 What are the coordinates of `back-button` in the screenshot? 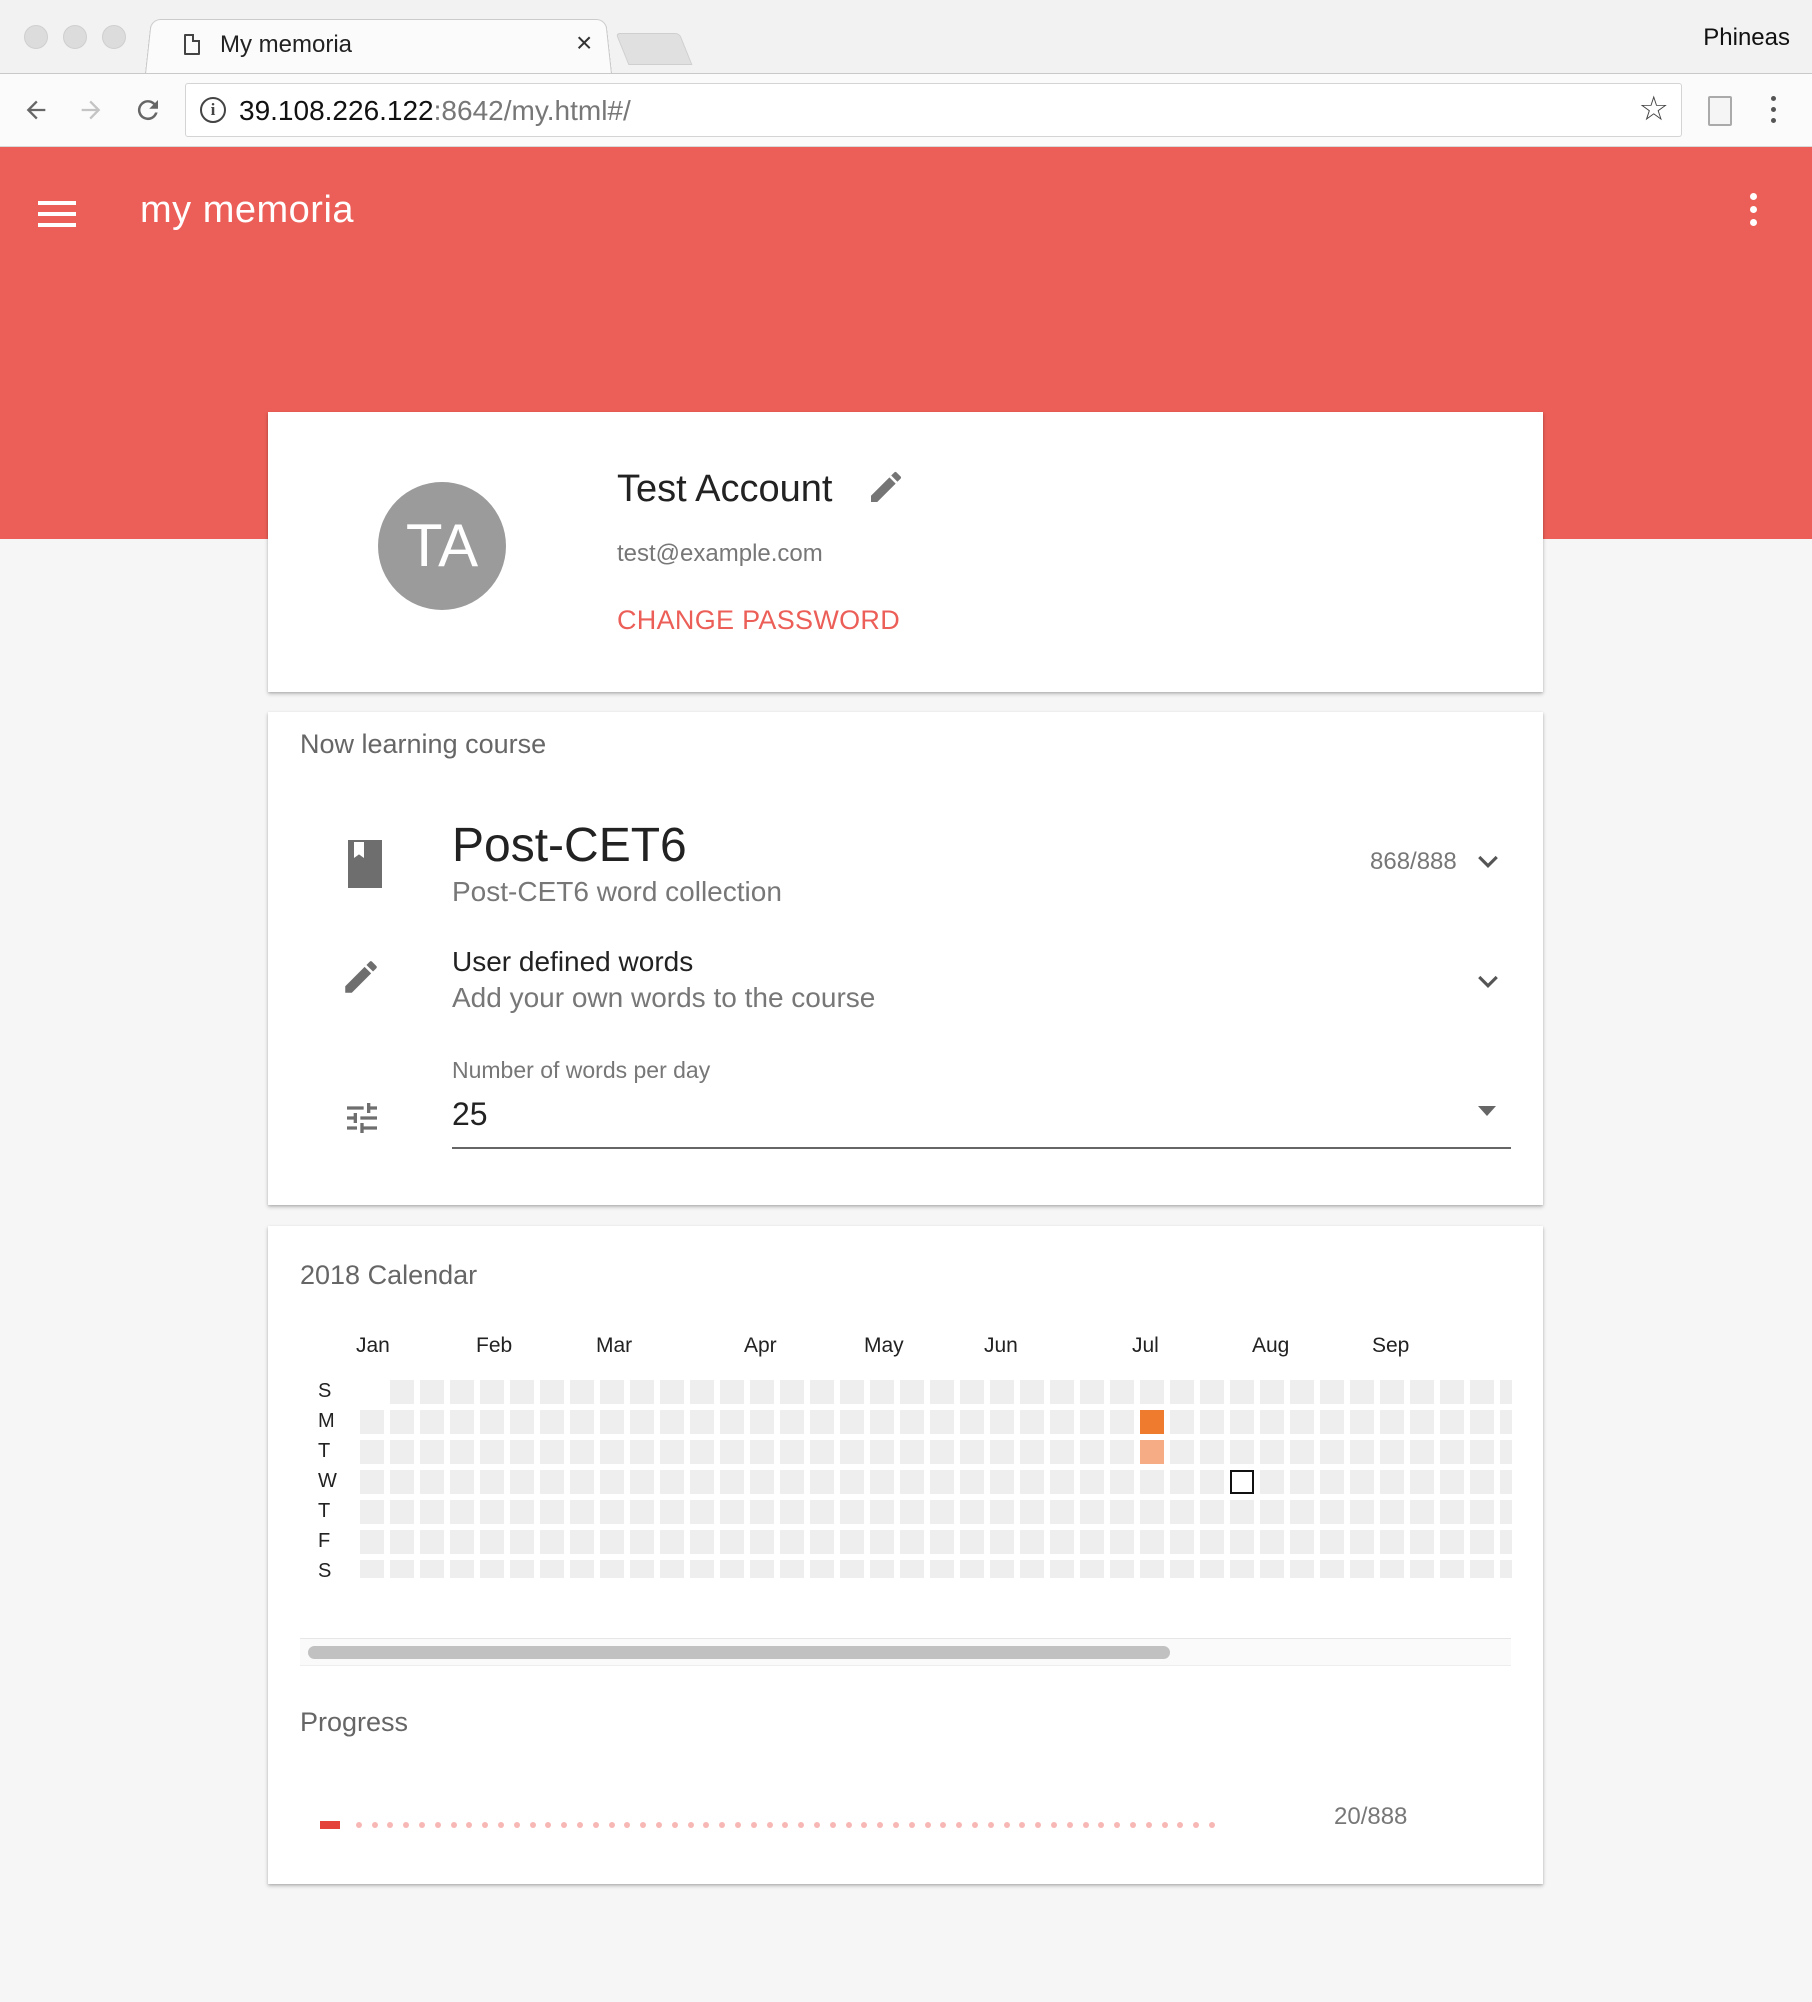 It's located at (36, 110).